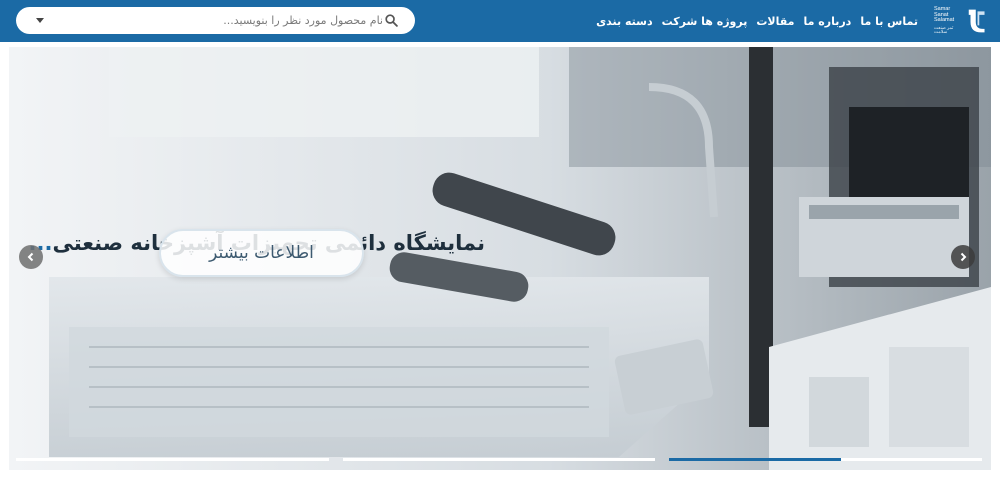 This screenshot has height=478, width=1000. What do you see at coordinates (960, 21) in the screenshot?
I see `site-logo: Samar Sanat Salamat ثمر صنعت سلامت` at bounding box center [960, 21].